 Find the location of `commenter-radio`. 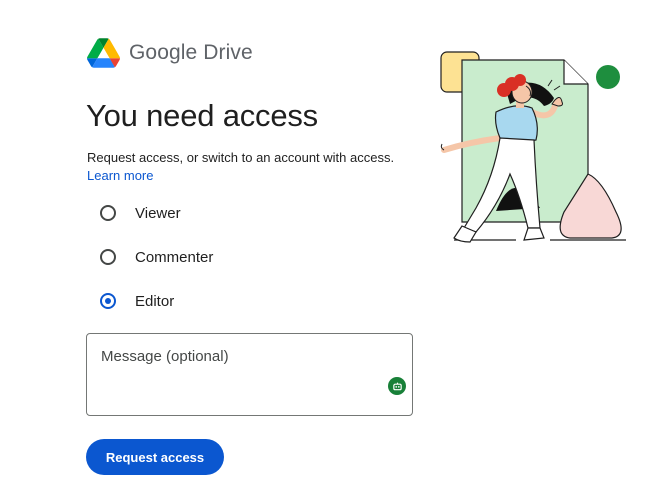

commenter-radio is located at coordinates (108, 257).